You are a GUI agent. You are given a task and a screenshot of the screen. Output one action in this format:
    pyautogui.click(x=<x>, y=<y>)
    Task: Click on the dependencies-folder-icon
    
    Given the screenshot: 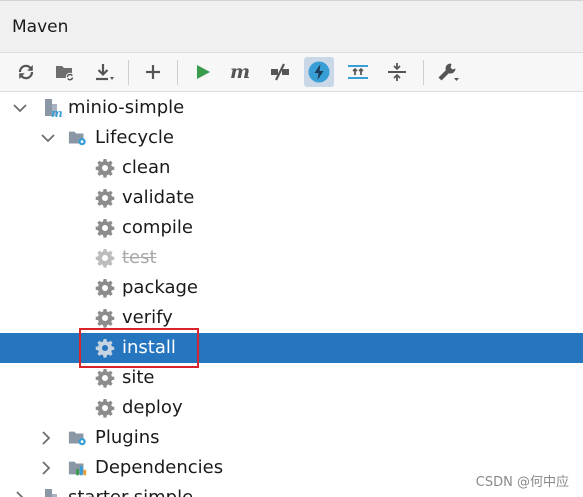 What is the action you would take?
    pyautogui.click(x=77, y=468)
    